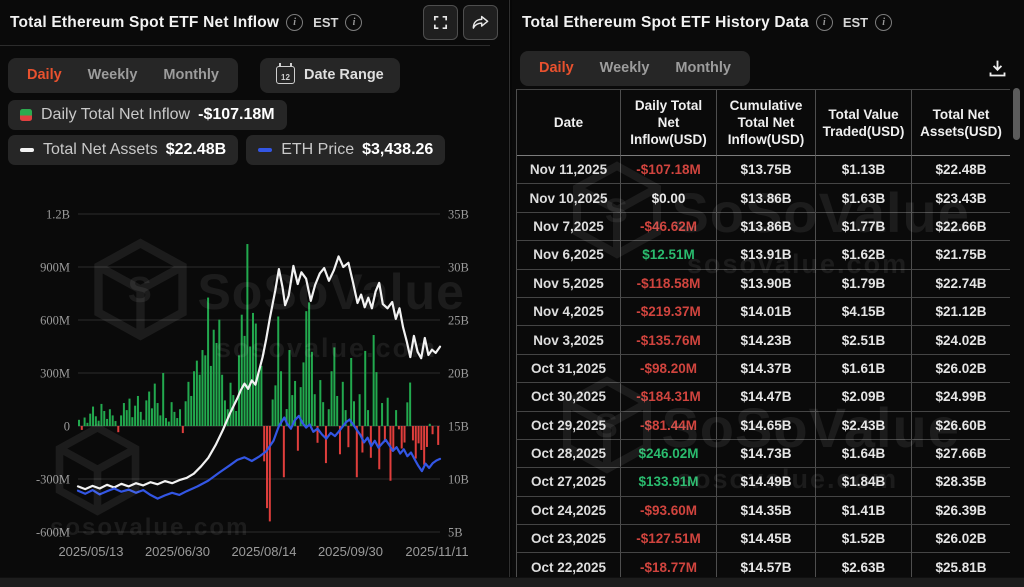 The image size is (1024, 587). I want to click on table-date-cell: Nov 6,2025, so click(569, 255).